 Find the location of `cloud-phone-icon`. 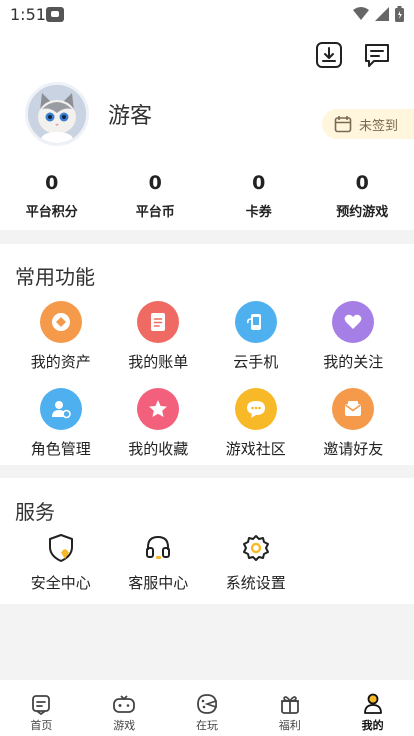

cloud-phone-icon is located at coordinates (253, 322).